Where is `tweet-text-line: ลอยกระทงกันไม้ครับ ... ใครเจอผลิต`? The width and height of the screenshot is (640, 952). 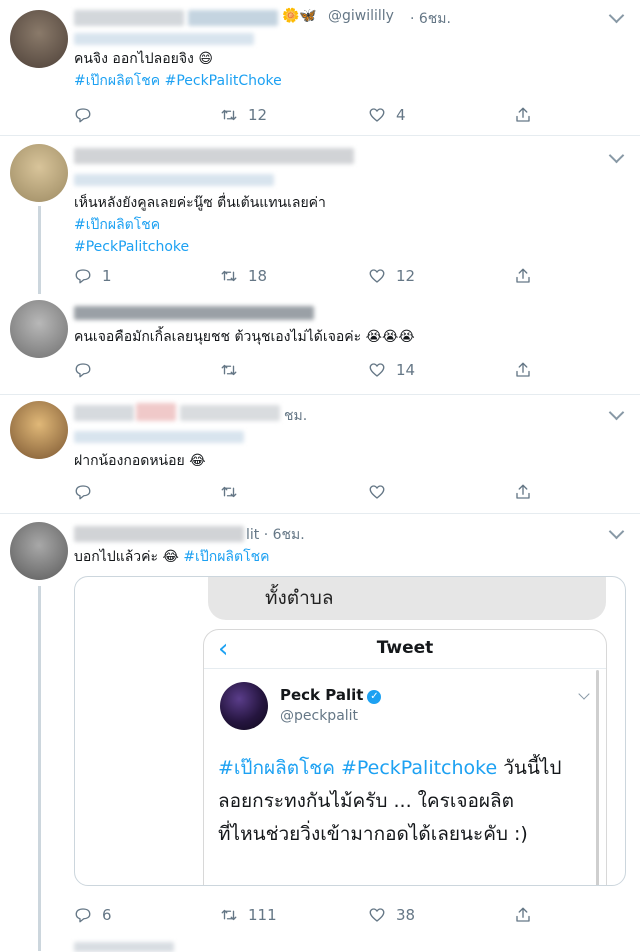
tweet-text-line: ลอยกระทงกันไม้ครับ ... ใครเจอผลิต is located at coordinates (390, 801).